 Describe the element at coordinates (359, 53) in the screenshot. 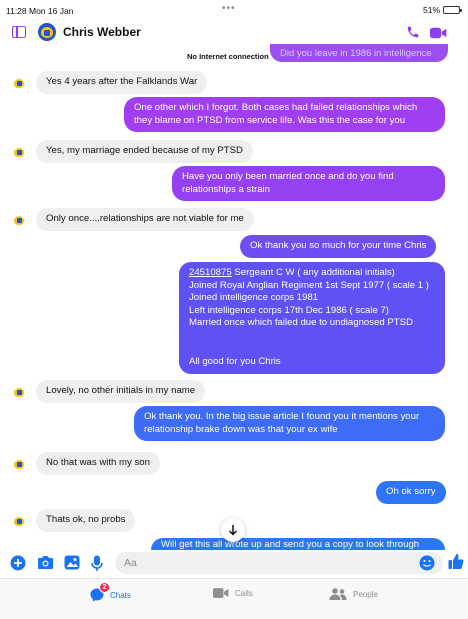

I see `clipped-outgoing-message: Did you leave in 1986 in intelligence` at that location.